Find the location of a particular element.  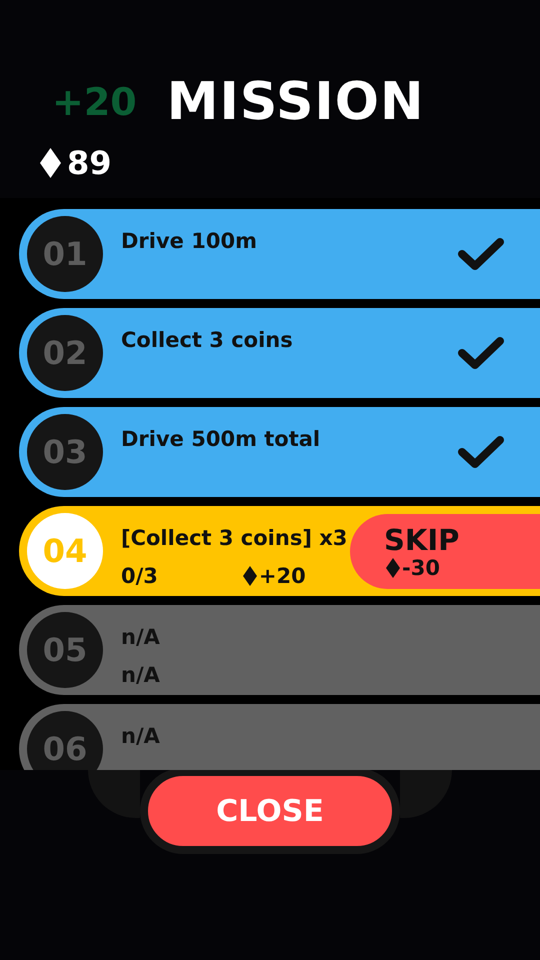

mission-title: Drive 100m is located at coordinates (189, 241).